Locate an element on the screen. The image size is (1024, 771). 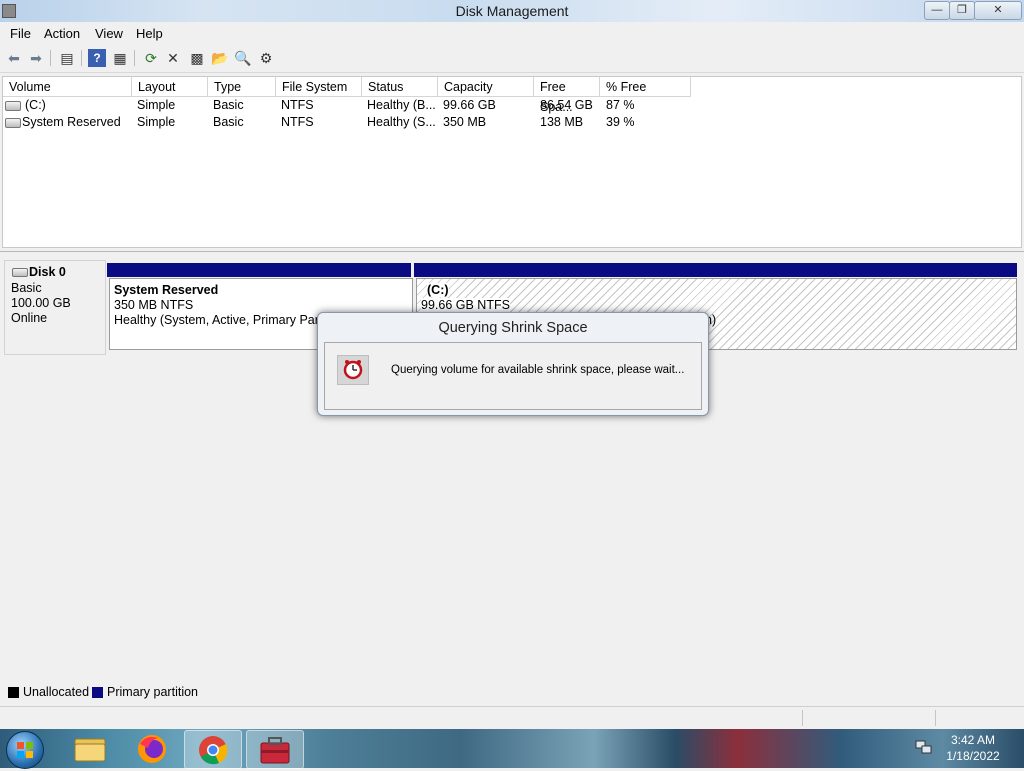
refresh-icon: ⟳ is located at coordinates (151, 58).